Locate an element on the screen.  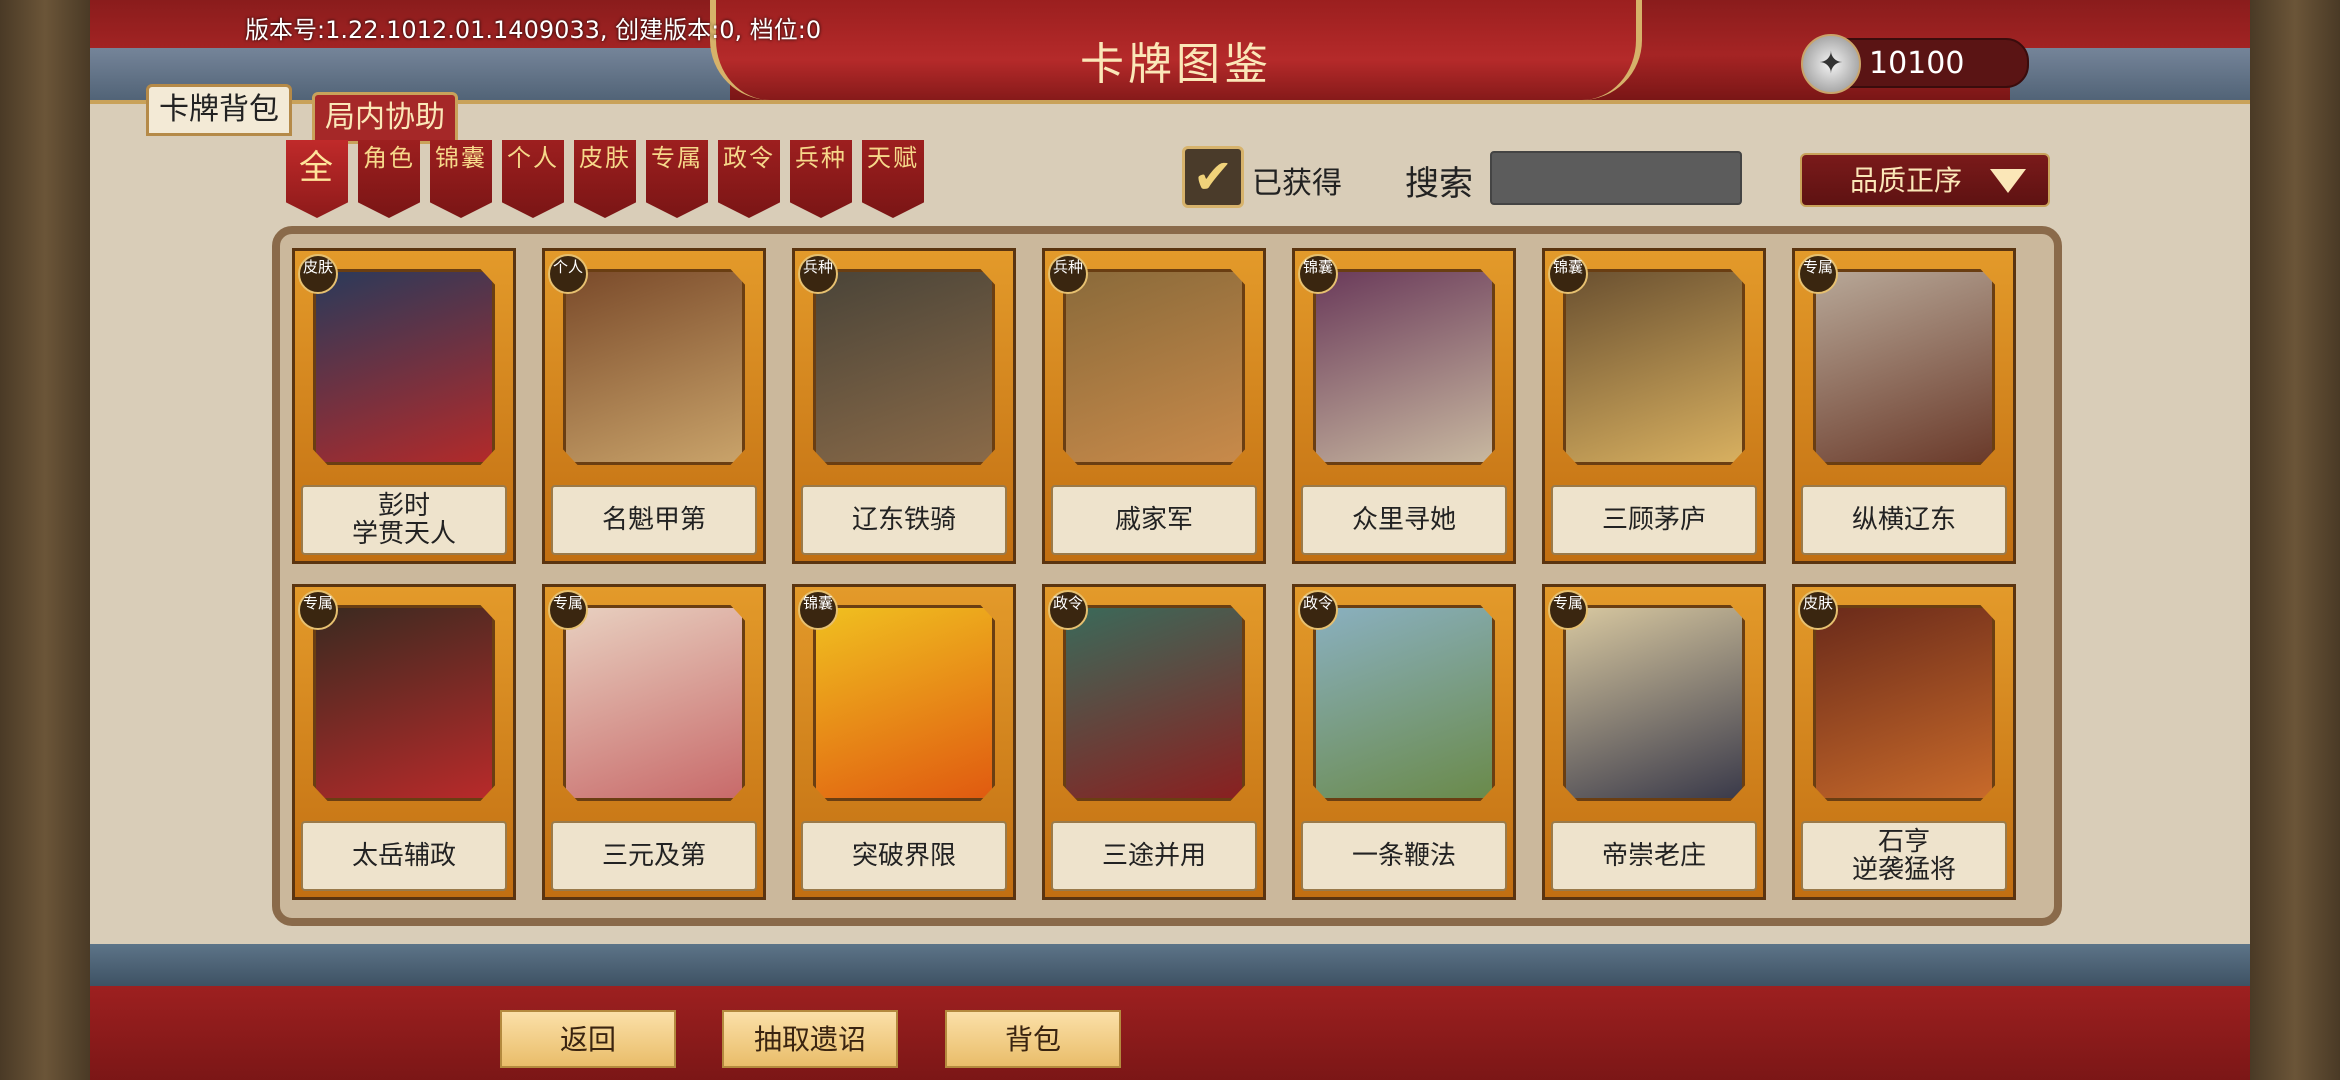
card-name: 彭时 学贯天人 is located at coordinates (404, 520).